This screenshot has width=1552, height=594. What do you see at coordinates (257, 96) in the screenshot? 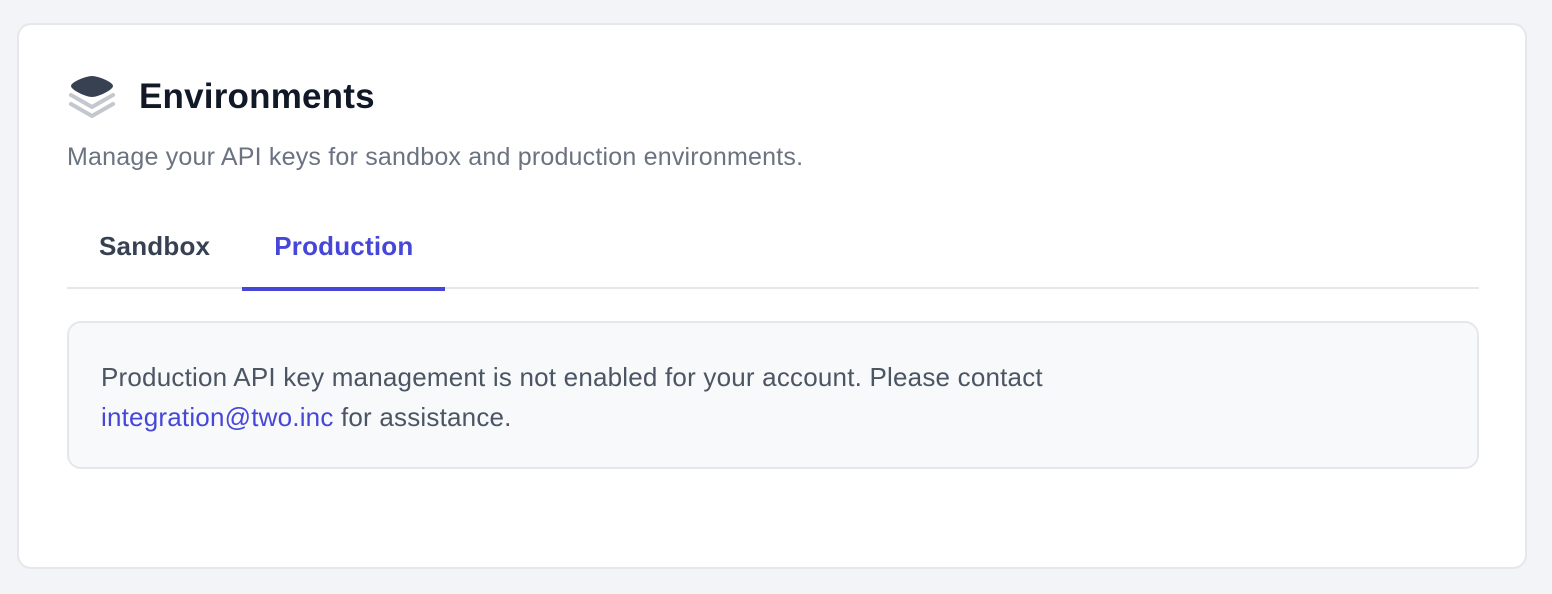
I see `section-title: Environments` at bounding box center [257, 96].